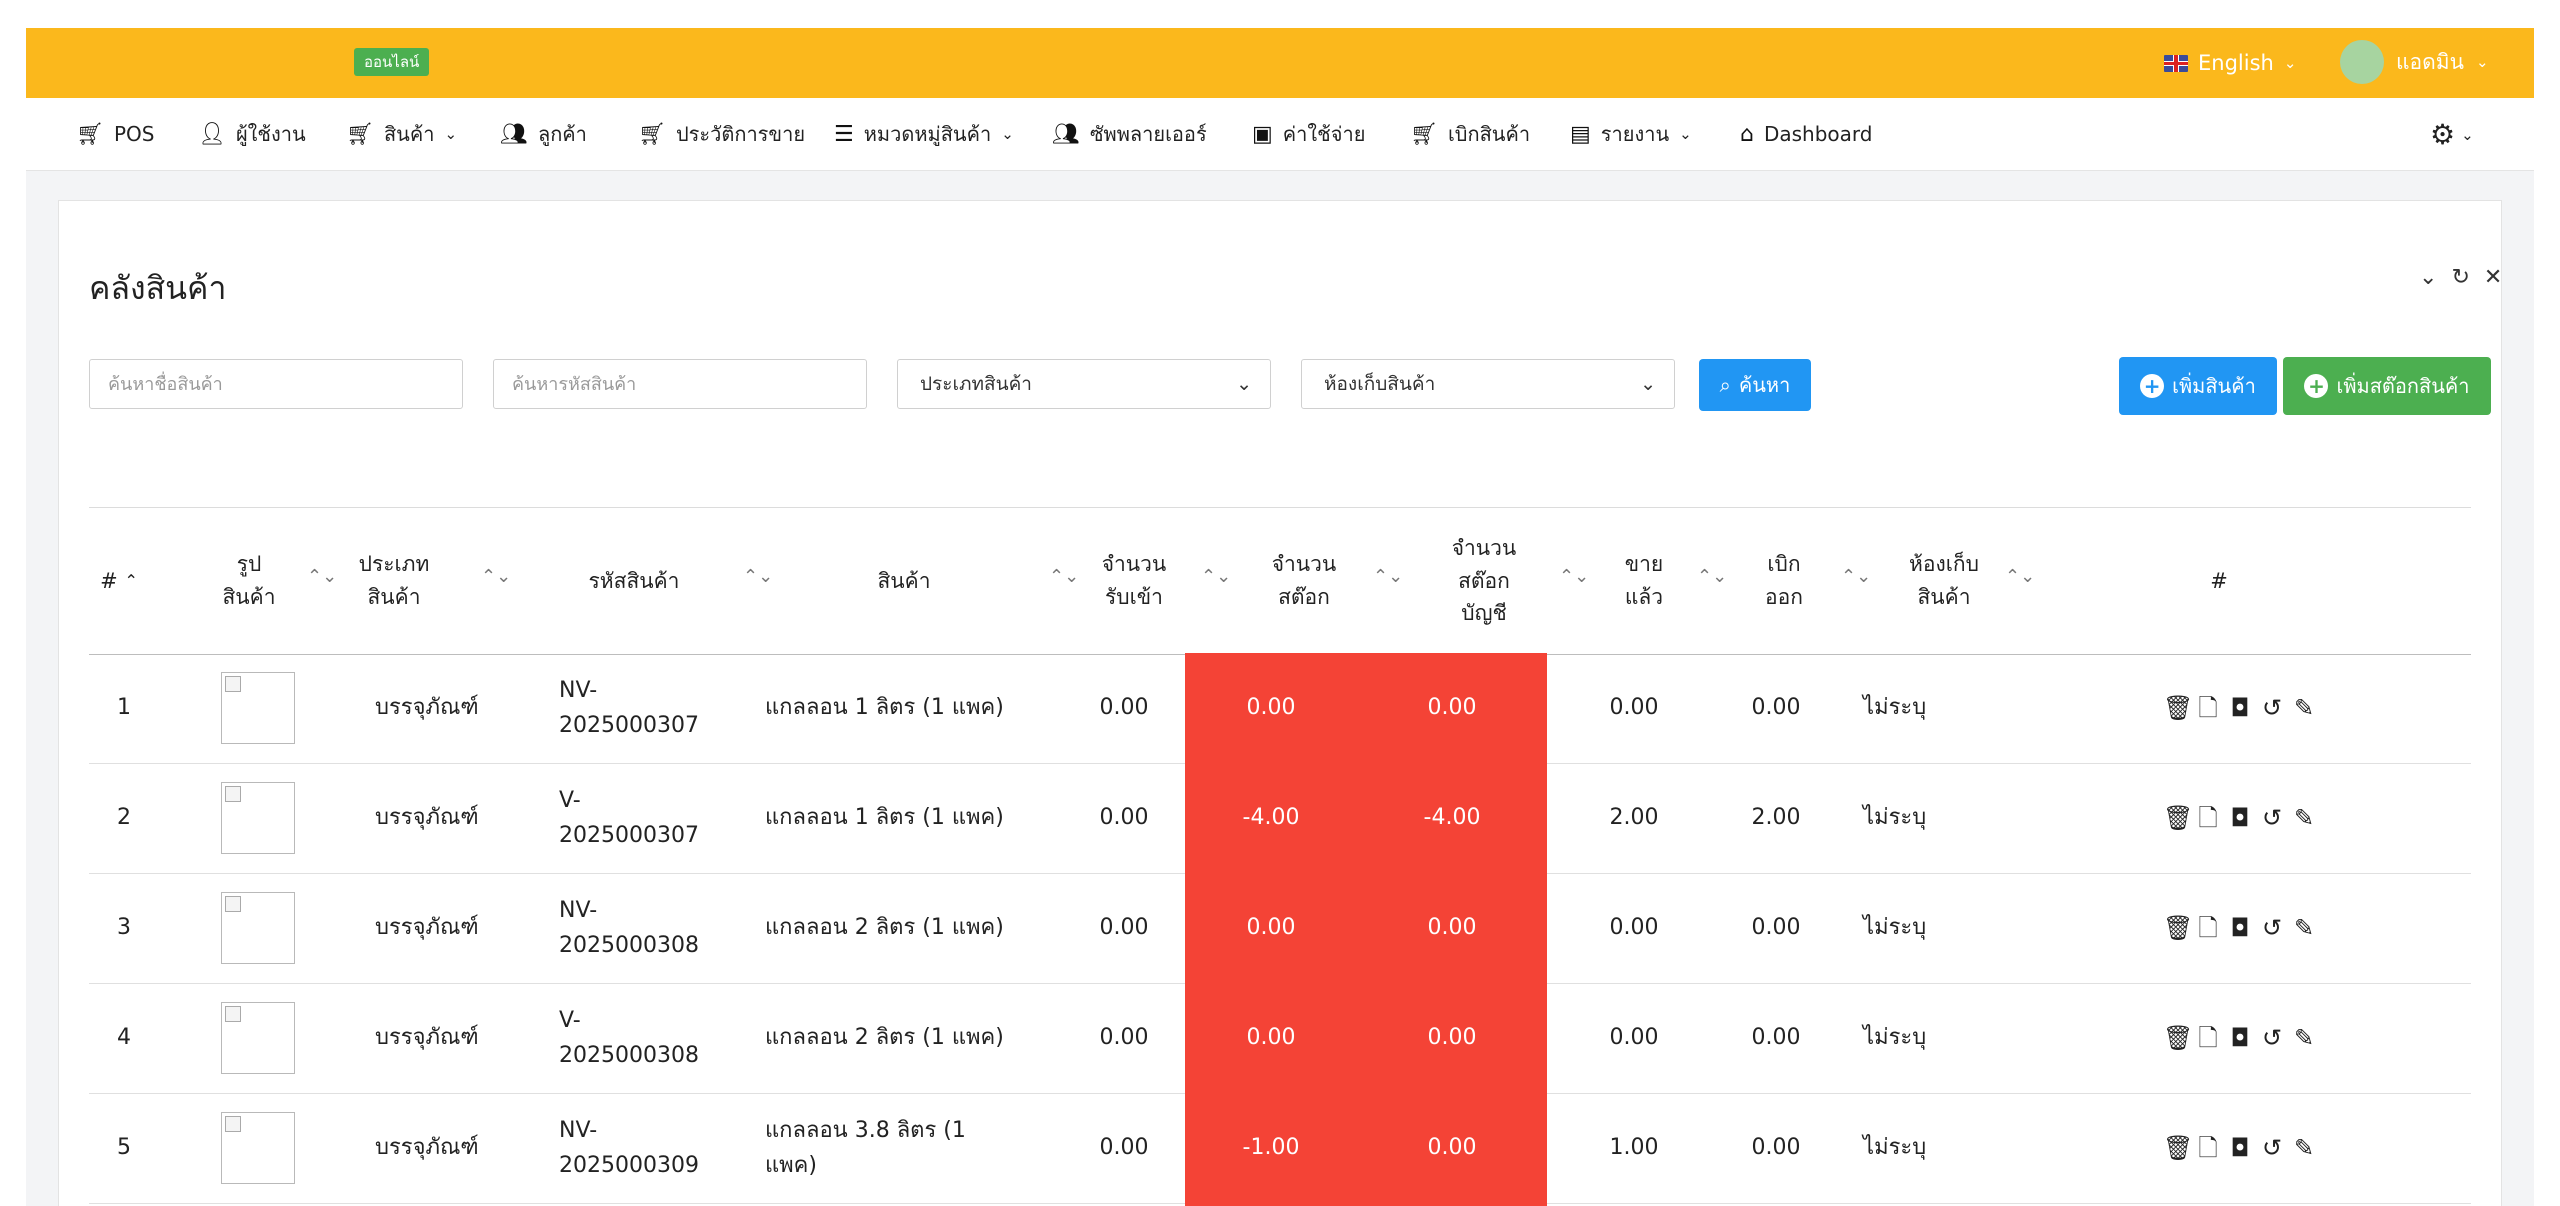 The height and width of the screenshot is (1206, 2560). What do you see at coordinates (109, 580) in the screenshot?
I see `header-label: #` at bounding box center [109, 580].